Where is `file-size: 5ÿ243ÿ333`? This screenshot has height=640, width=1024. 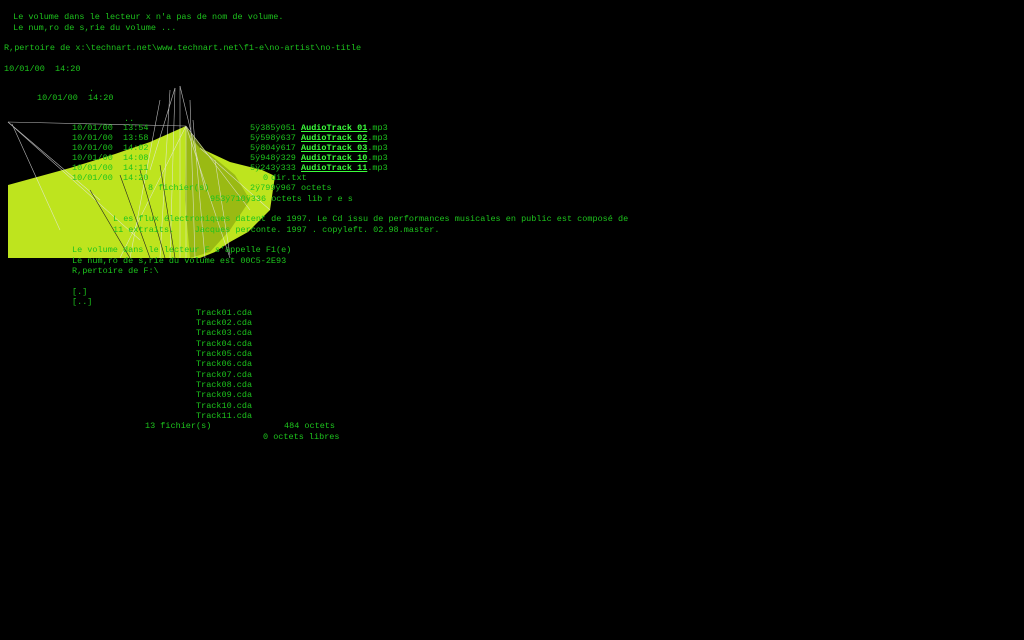
file-size: 5ÿ243ÿ333 is located at coordinates (273, 168).